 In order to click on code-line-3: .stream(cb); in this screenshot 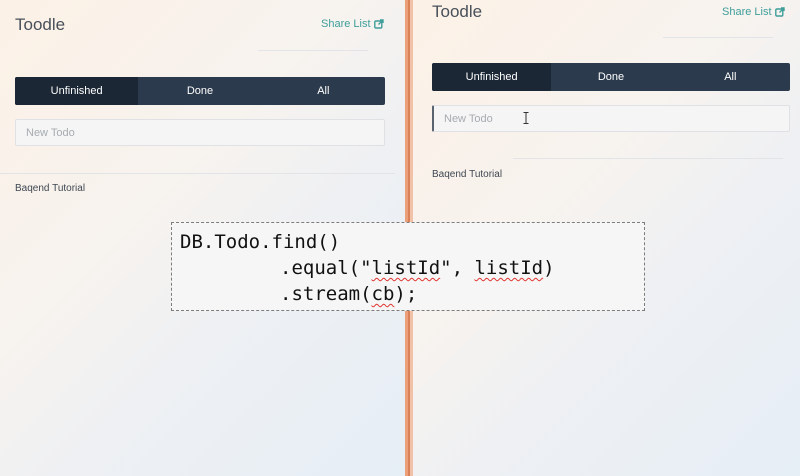, I will do `click(412, 294)`.